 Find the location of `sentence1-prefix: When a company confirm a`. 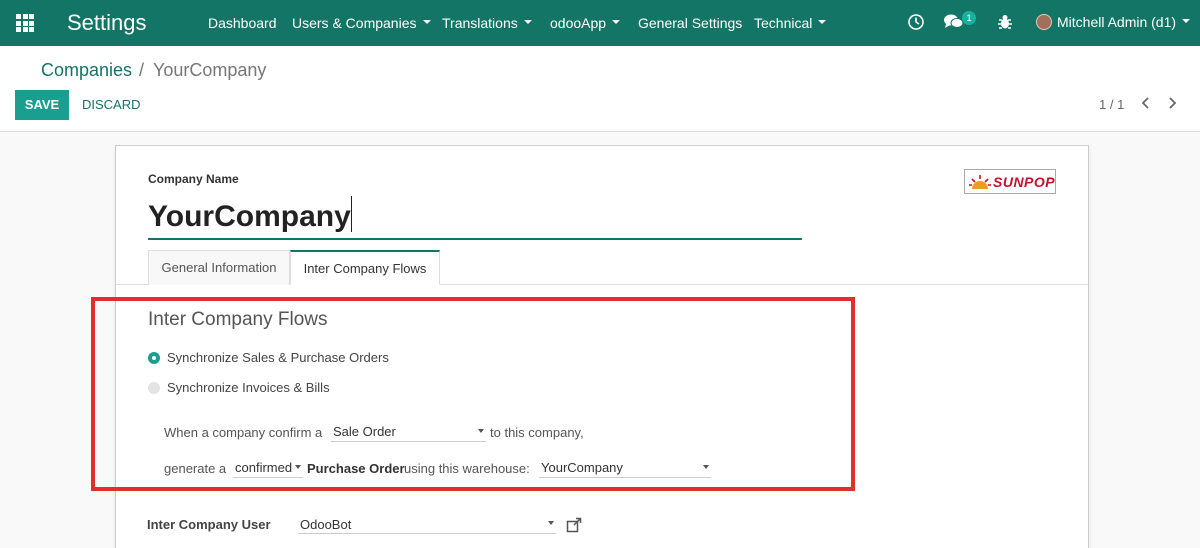

sentence1-prefix: When a company confirm a is located at coordinates (243, 432).